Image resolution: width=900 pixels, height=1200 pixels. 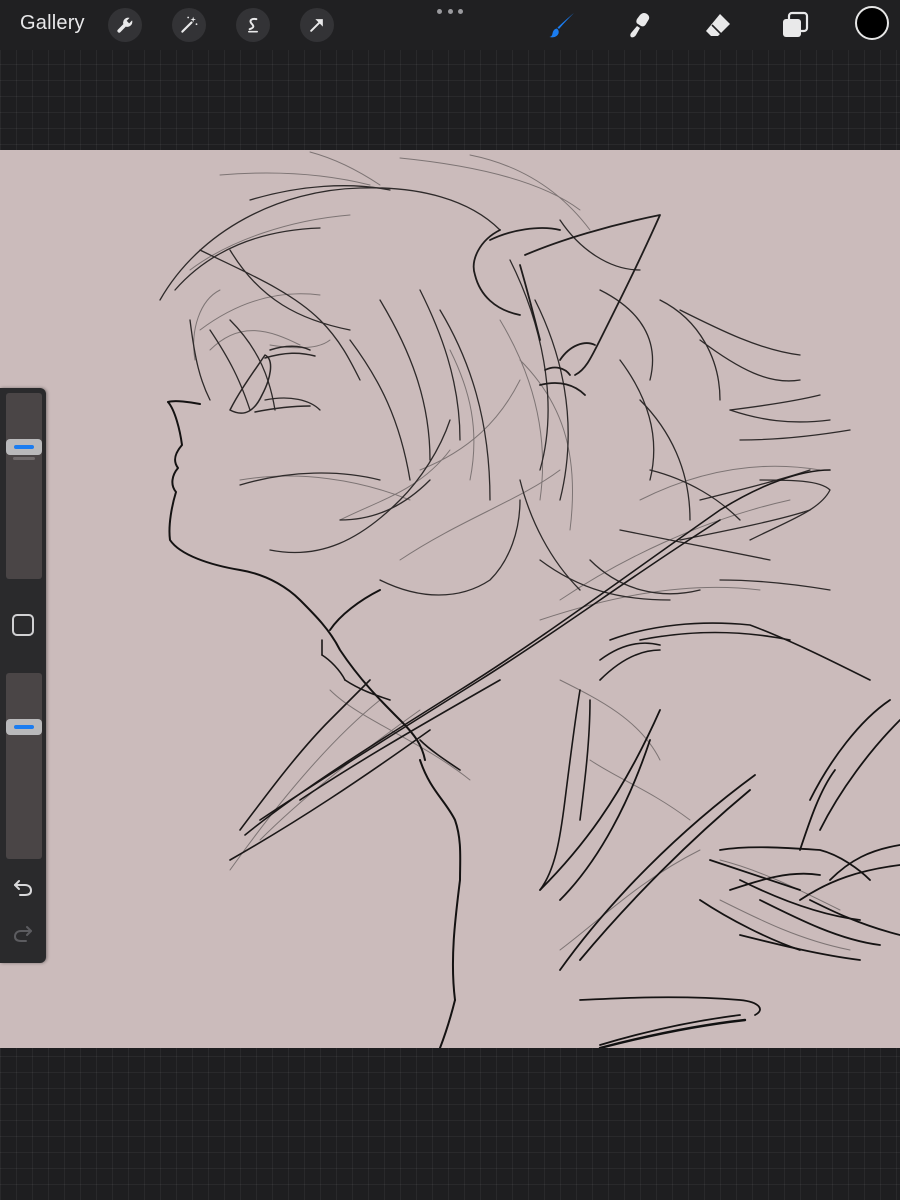 I want to click on slider-tick, so click(x=24, y=458).